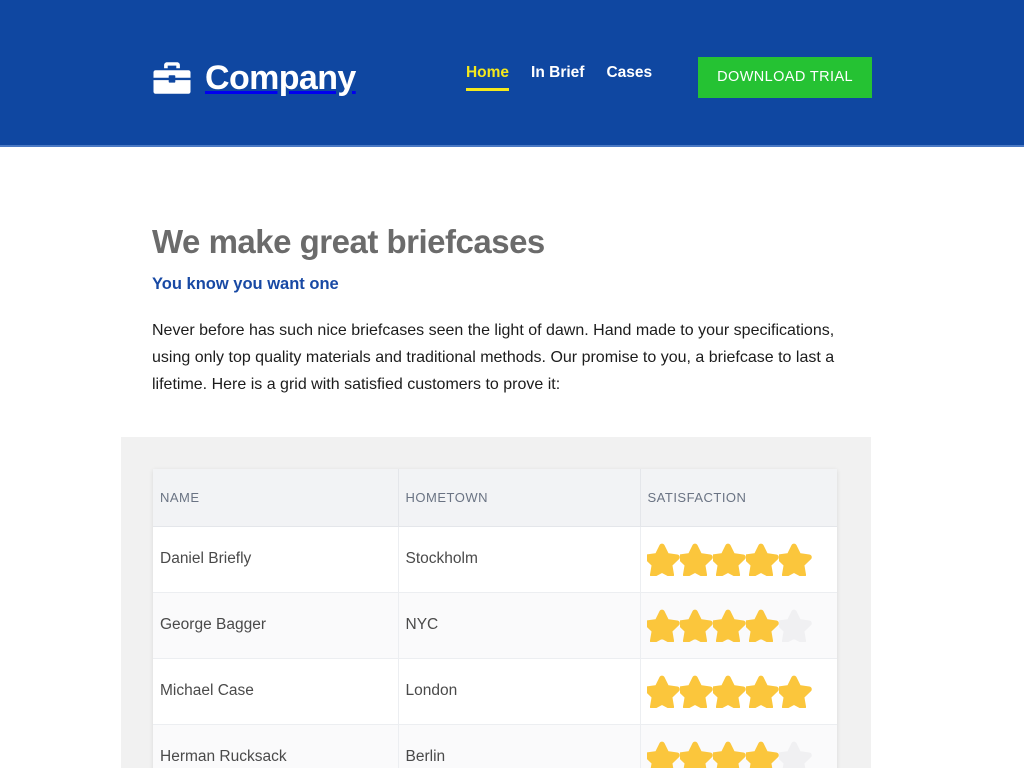 This screenshot has width=1024, height=768. Describe the element at coordinates (276, 746) in the screenshot. I see `cell-name: Herman Rucksack` at that location.